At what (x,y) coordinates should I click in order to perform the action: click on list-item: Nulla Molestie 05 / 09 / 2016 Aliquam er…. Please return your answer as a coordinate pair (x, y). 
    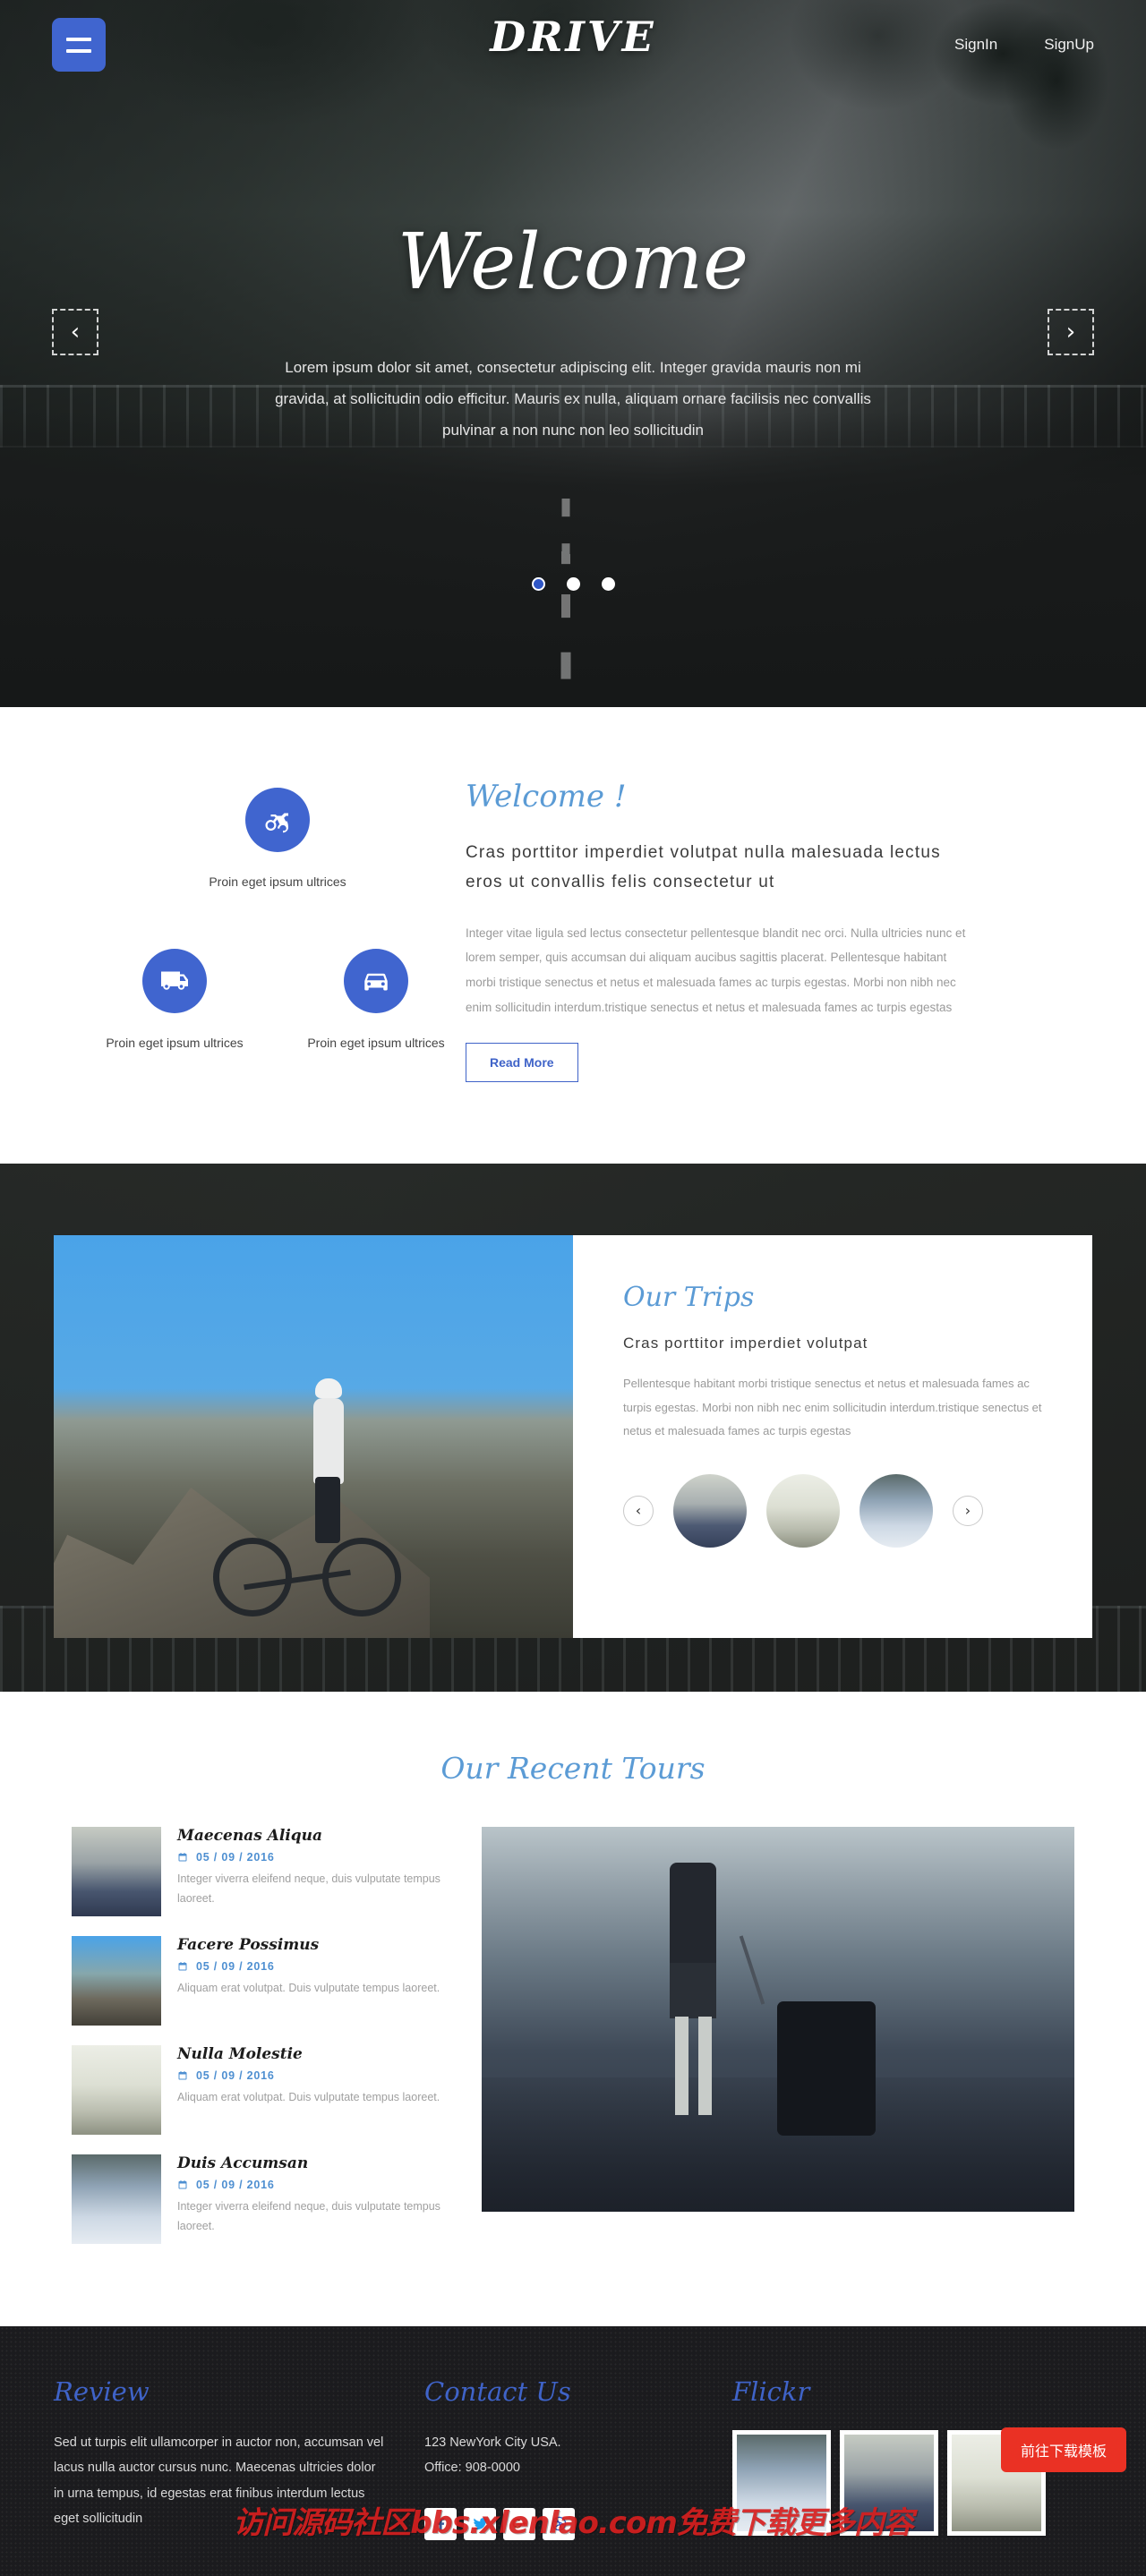
    Looking at the image, I should click on (260, 2090).